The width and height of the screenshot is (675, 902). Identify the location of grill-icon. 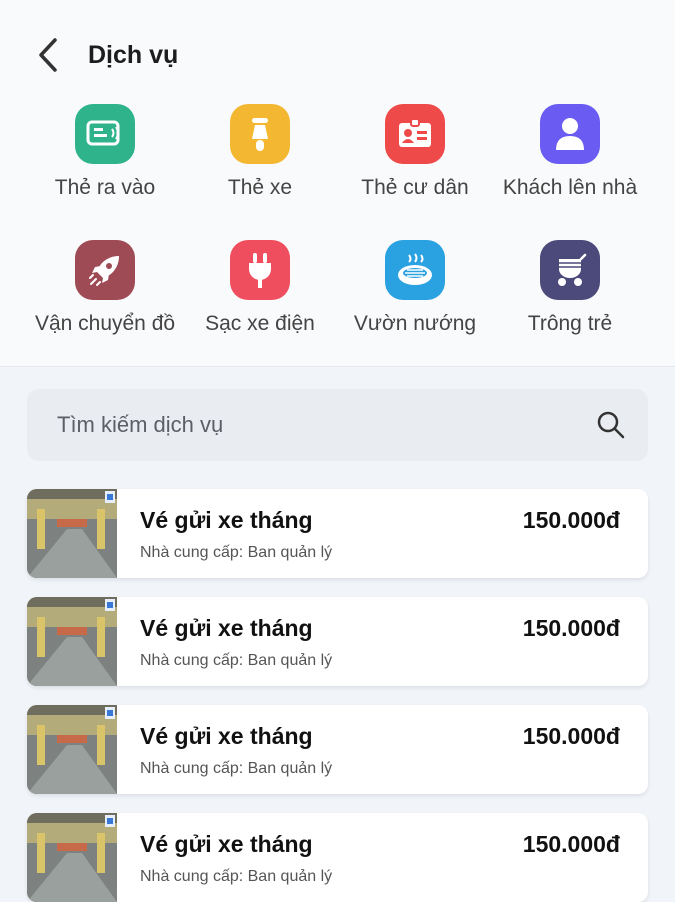
(415, 270).